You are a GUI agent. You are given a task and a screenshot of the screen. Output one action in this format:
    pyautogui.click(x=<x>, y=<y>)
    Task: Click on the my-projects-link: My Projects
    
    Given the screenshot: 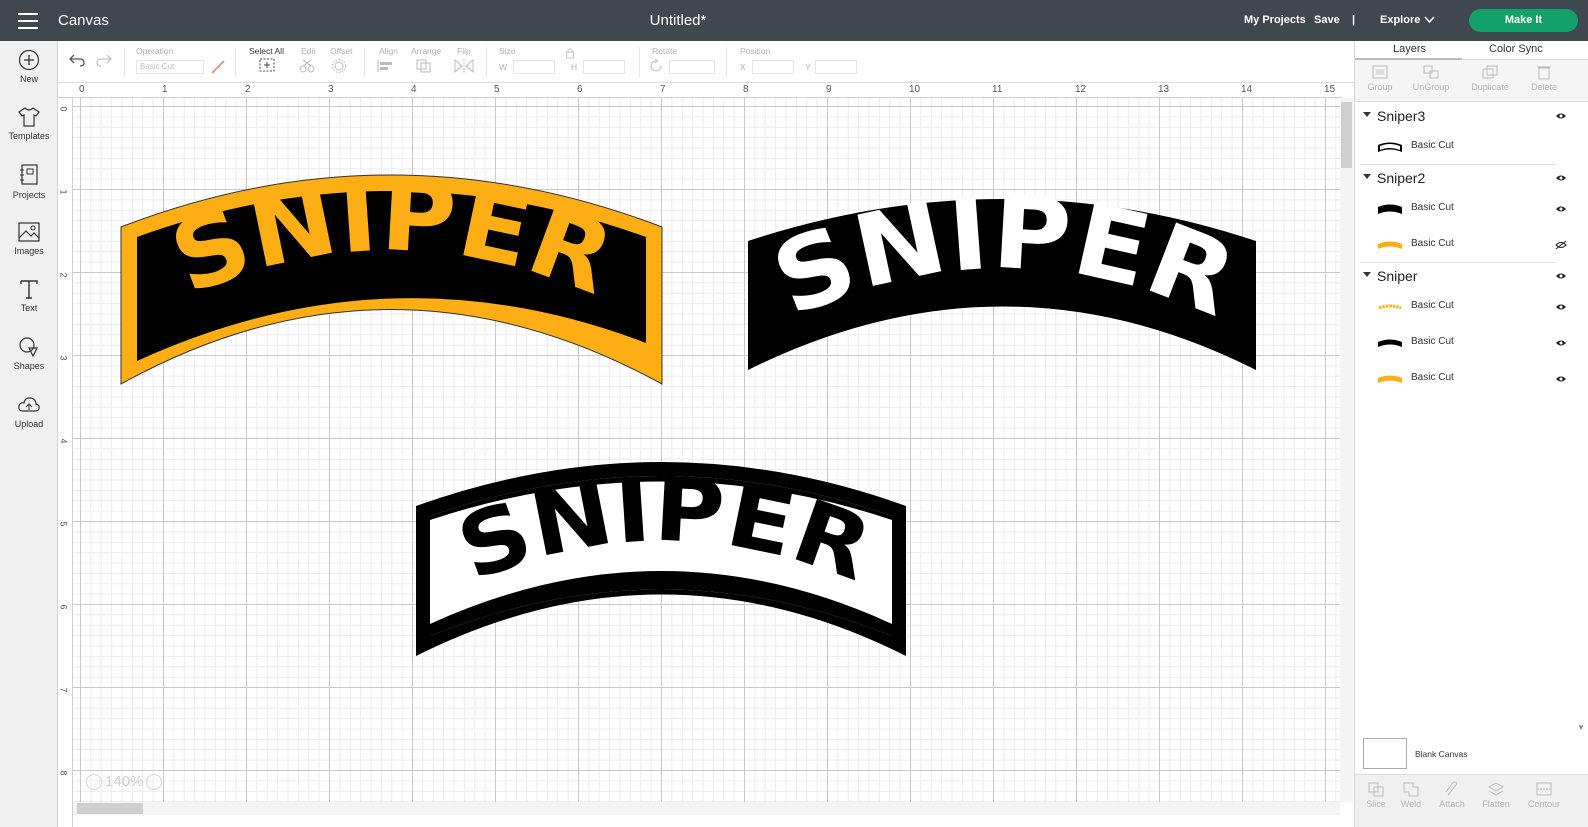 What is the action you would take?
    pyautogui.click(x=1275, y=20)
    